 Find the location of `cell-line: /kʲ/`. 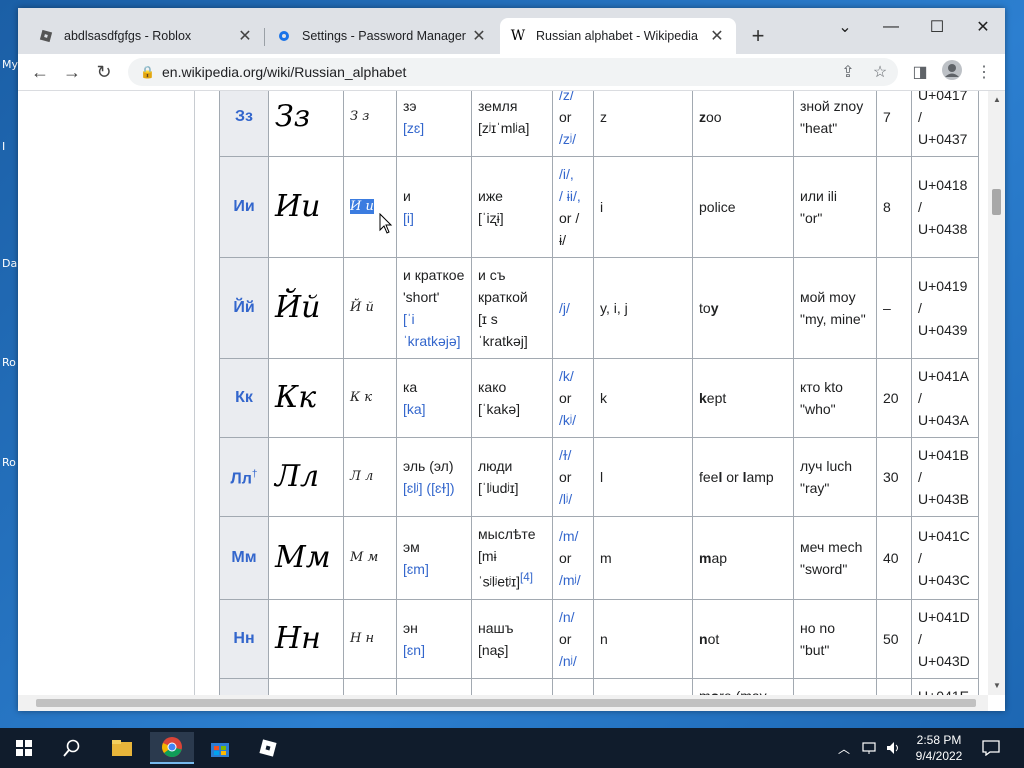

cell-line: /kʲ/ is located at coordinates (567, 420).